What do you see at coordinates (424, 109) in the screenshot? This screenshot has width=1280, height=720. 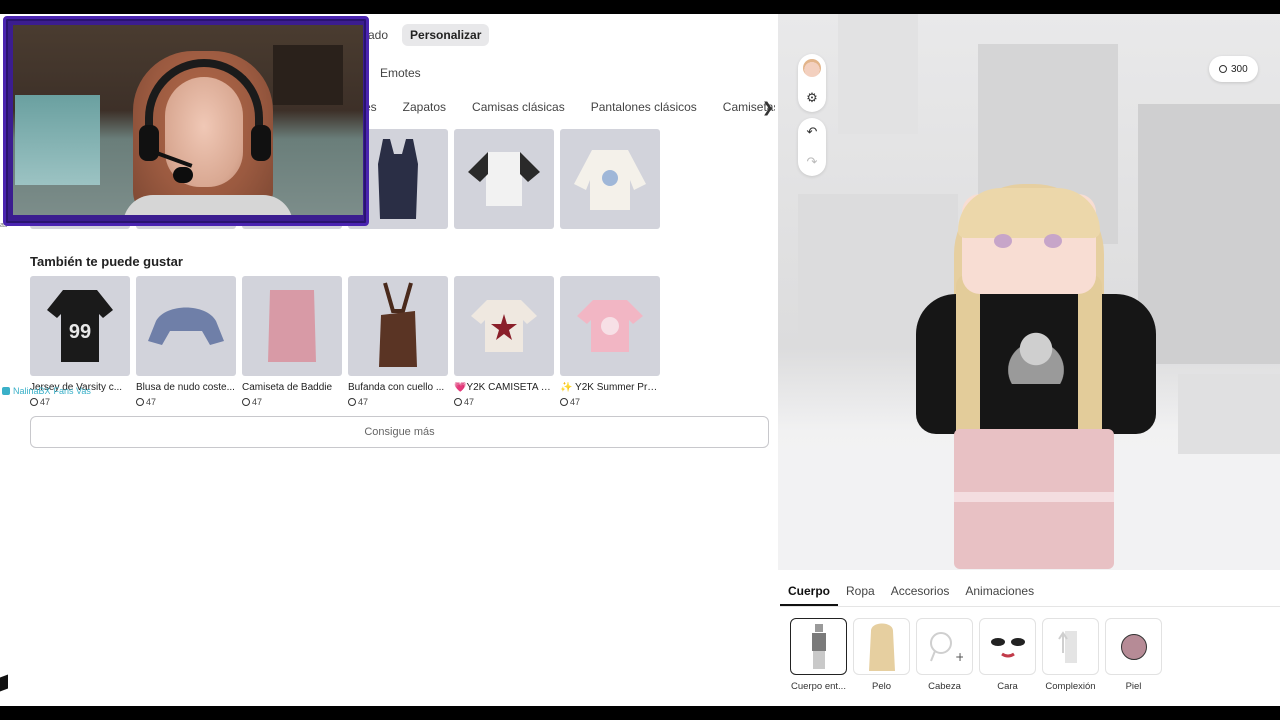 I see `category-item: Zapatos` at bounding box center [424, 109].